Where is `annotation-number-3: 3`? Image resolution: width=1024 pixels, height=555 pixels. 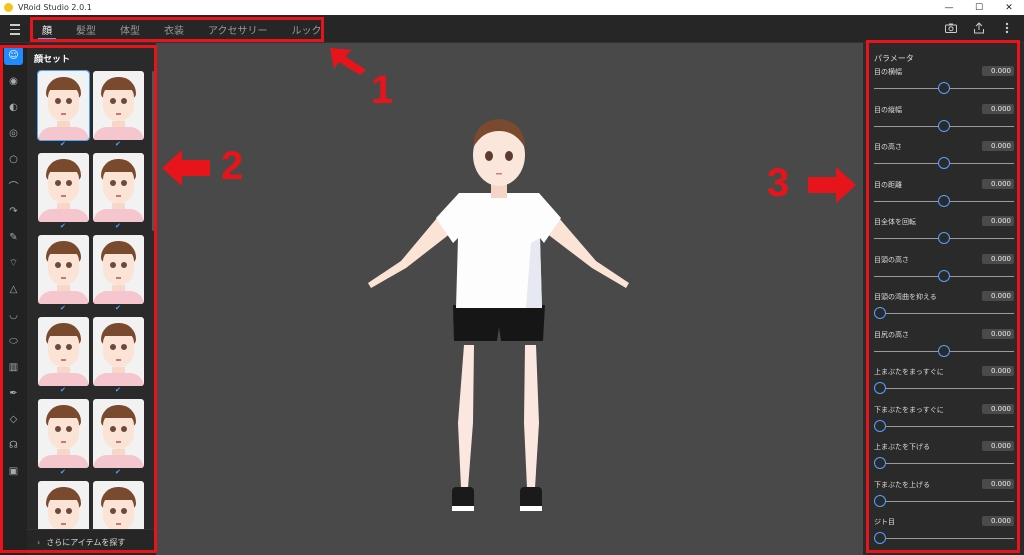
annotation-number-3: 3 is located at coordinates (778, 183).